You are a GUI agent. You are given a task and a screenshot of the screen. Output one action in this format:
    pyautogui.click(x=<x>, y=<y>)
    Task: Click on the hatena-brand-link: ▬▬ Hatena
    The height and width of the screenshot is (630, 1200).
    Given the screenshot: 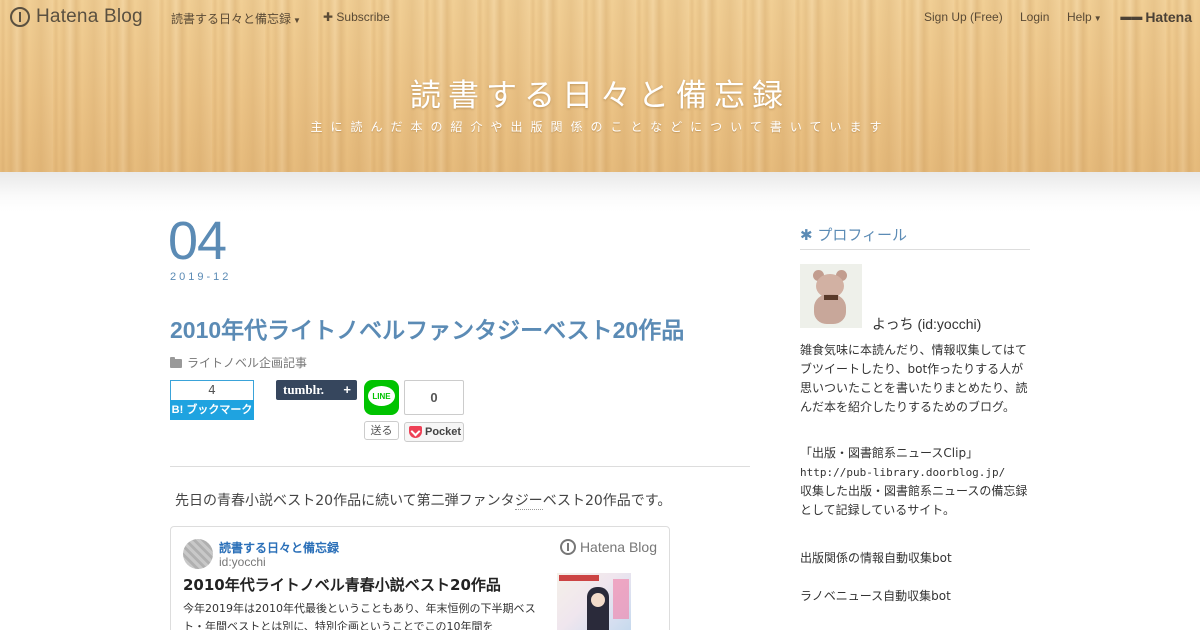 What is the action you would take?
    pyautogui.click(x=1156, y=17)
    